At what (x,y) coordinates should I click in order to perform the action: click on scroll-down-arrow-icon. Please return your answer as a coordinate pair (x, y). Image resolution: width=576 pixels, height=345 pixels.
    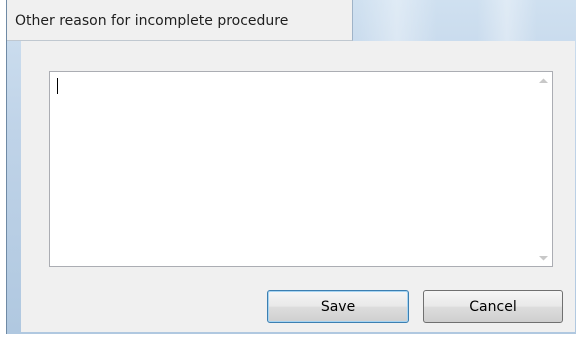
    Looking at the image, I should click on (543, 257).